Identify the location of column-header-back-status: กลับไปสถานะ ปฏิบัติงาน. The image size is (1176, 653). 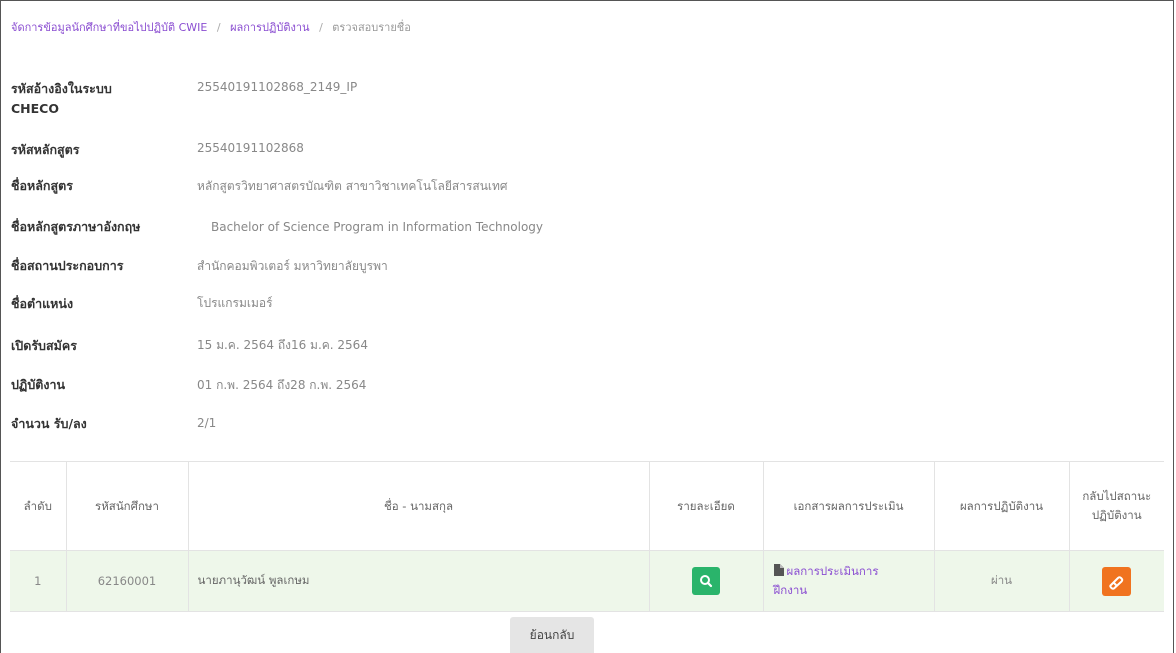
(1116, 506).